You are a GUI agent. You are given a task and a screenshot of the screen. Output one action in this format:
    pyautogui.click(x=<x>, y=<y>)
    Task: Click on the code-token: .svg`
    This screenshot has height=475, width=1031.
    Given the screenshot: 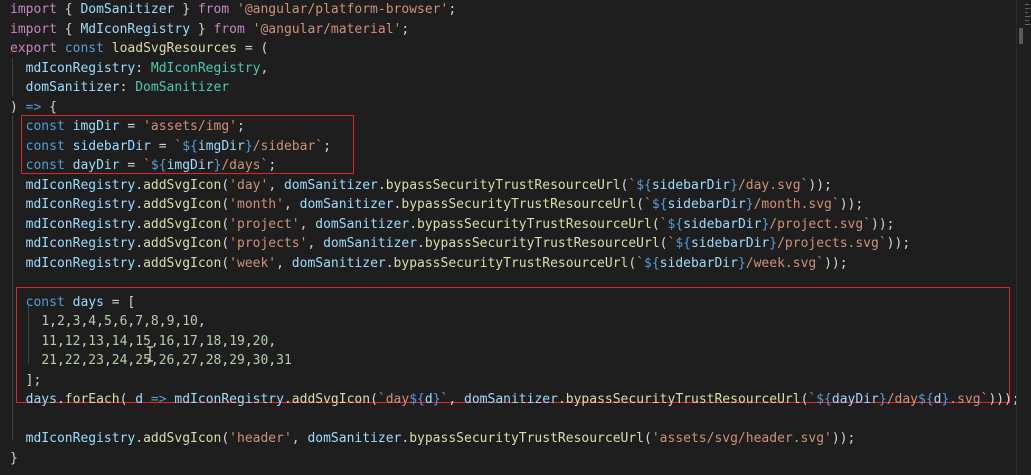 What is the action you would take?
    pyautogui.click(x=969, y=399)
    